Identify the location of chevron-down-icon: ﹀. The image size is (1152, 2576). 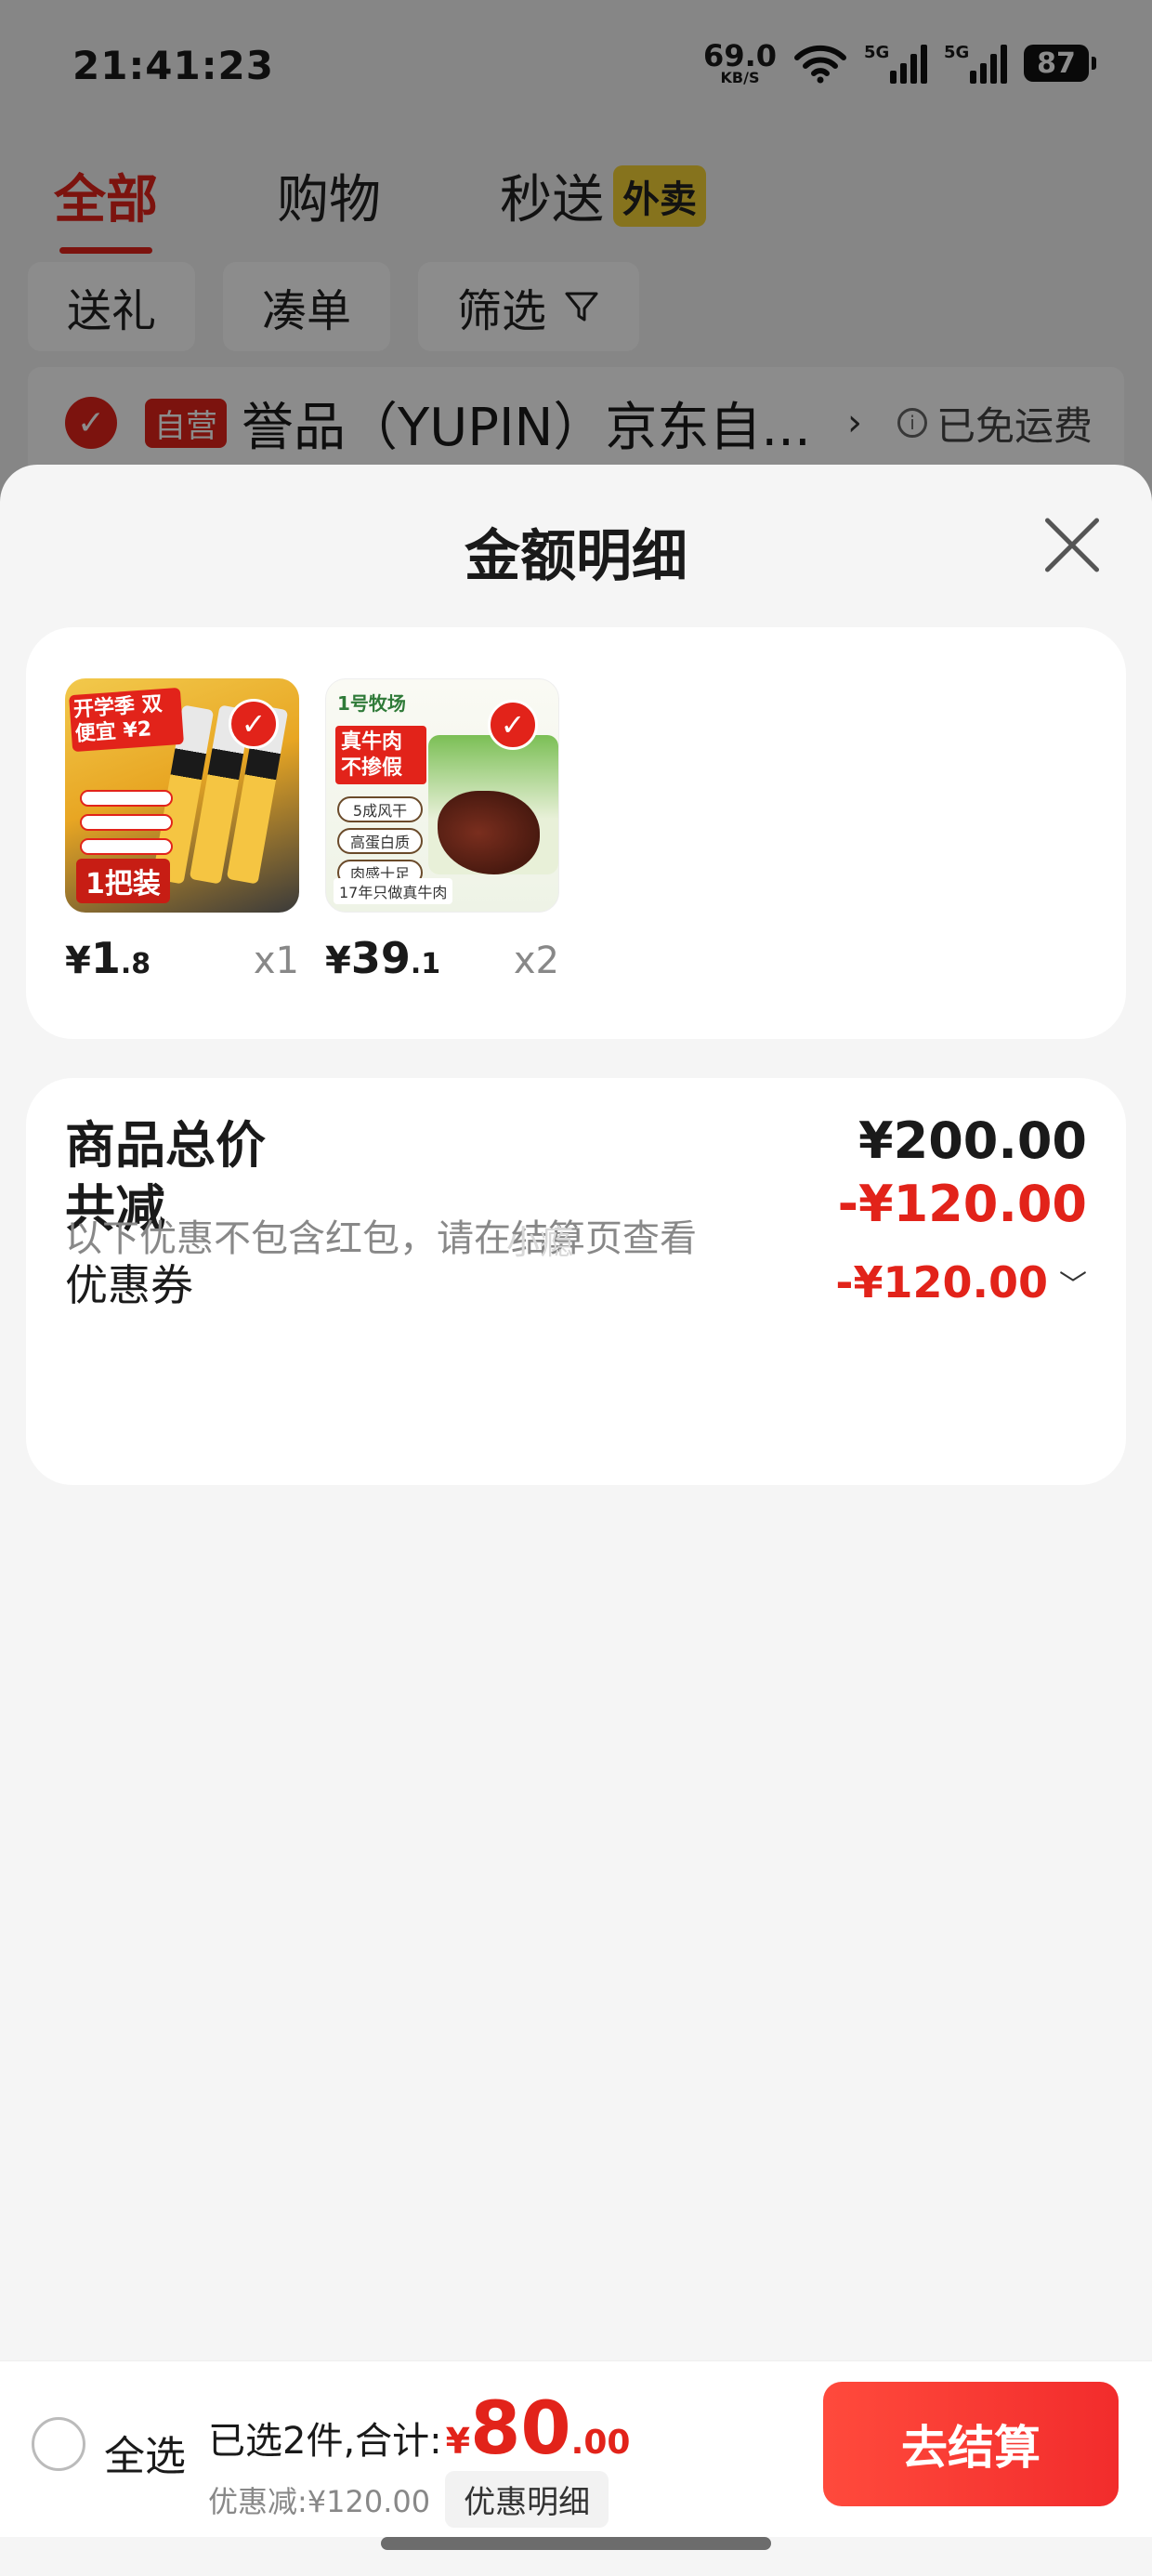
(1073, 1282).